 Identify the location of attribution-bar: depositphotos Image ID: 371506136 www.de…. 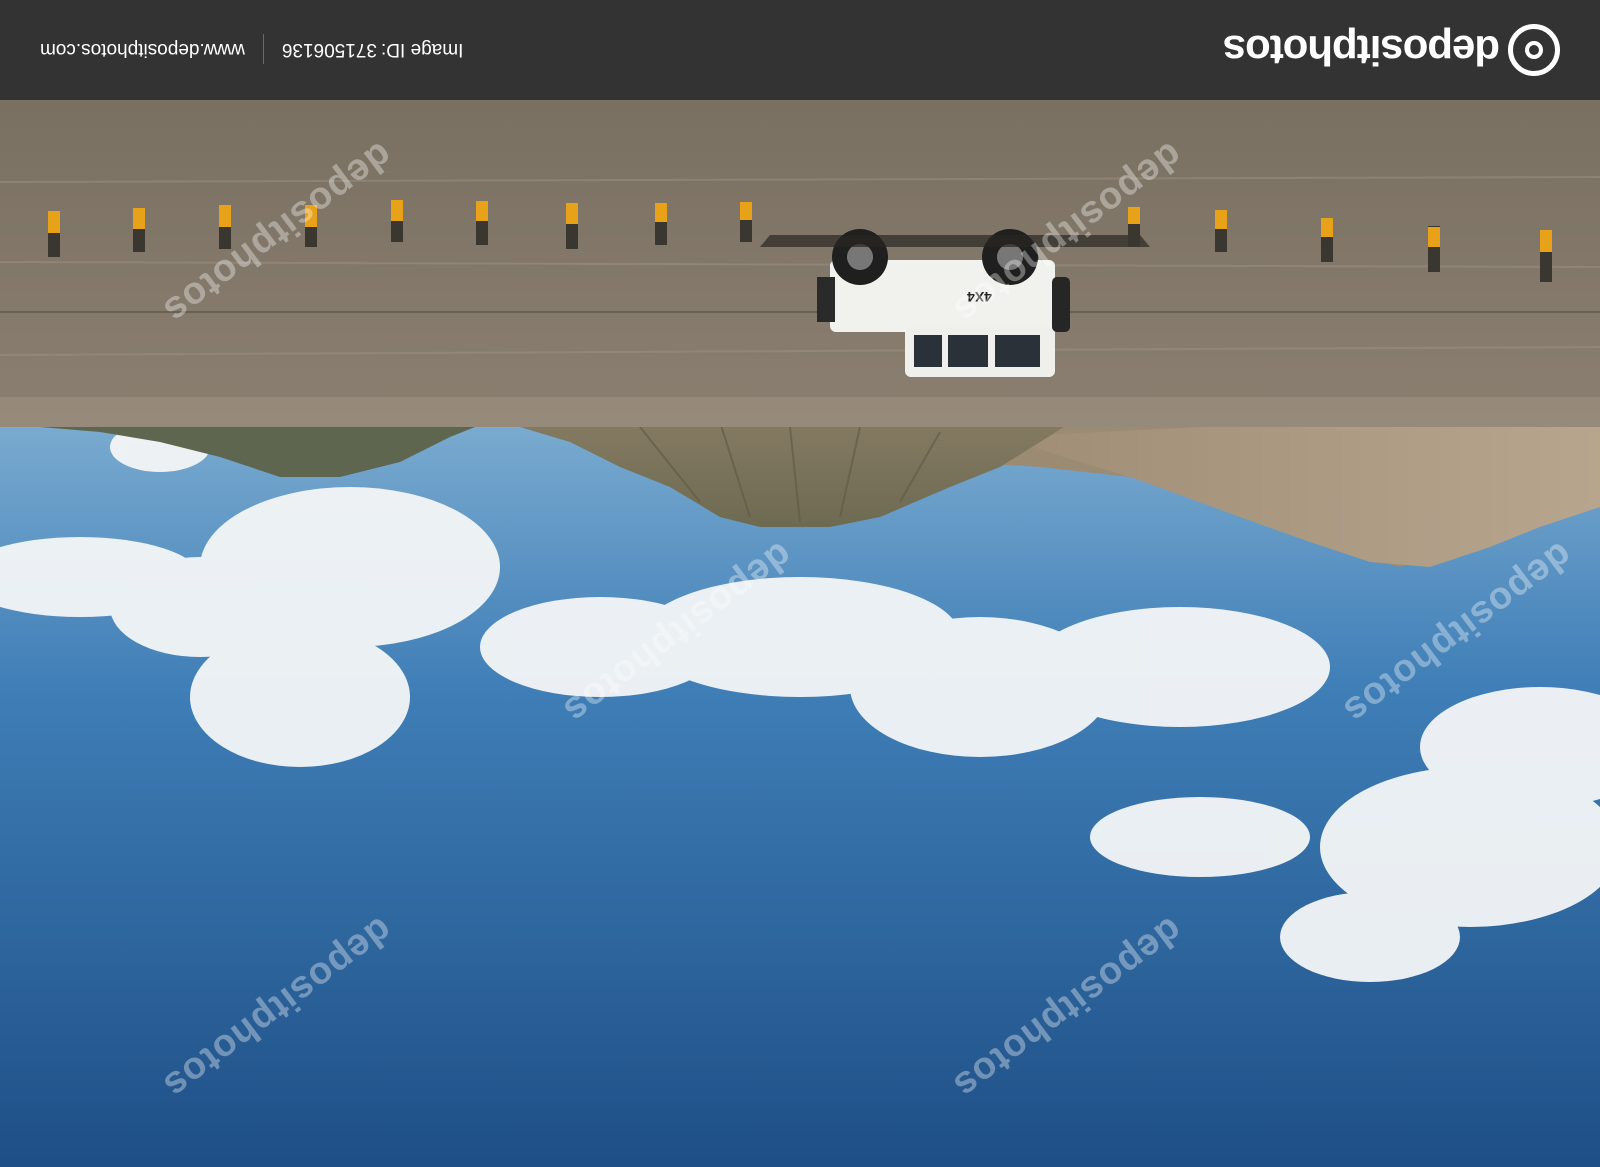
(800, 50).